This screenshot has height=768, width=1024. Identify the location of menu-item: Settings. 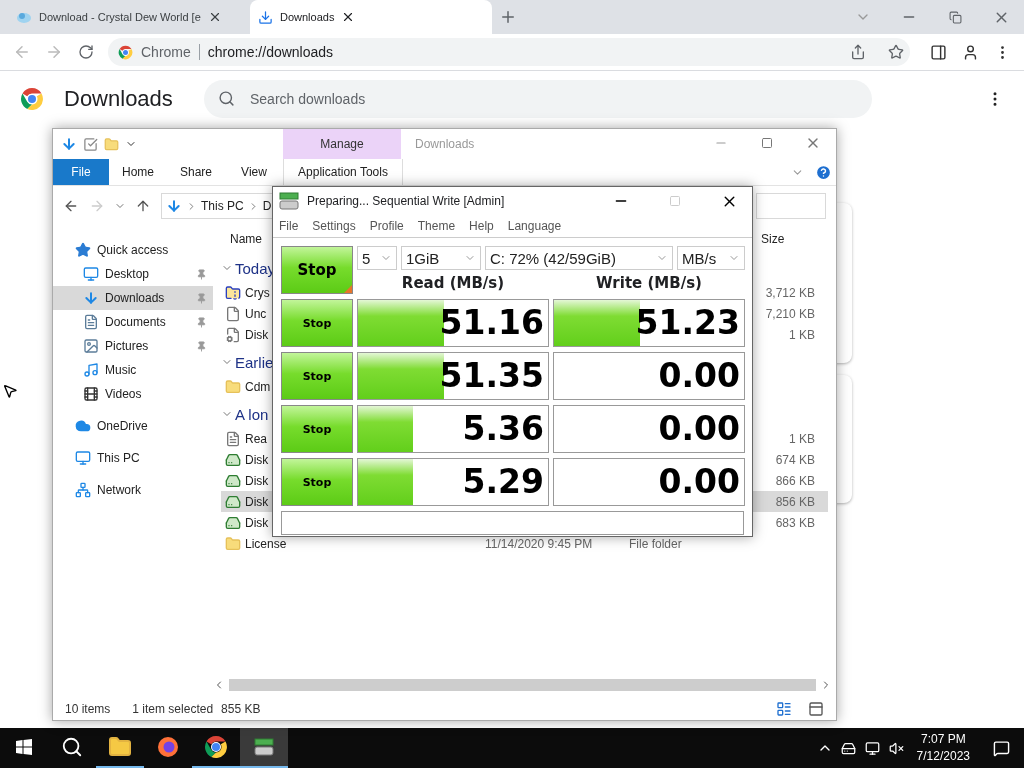
(334, 226).